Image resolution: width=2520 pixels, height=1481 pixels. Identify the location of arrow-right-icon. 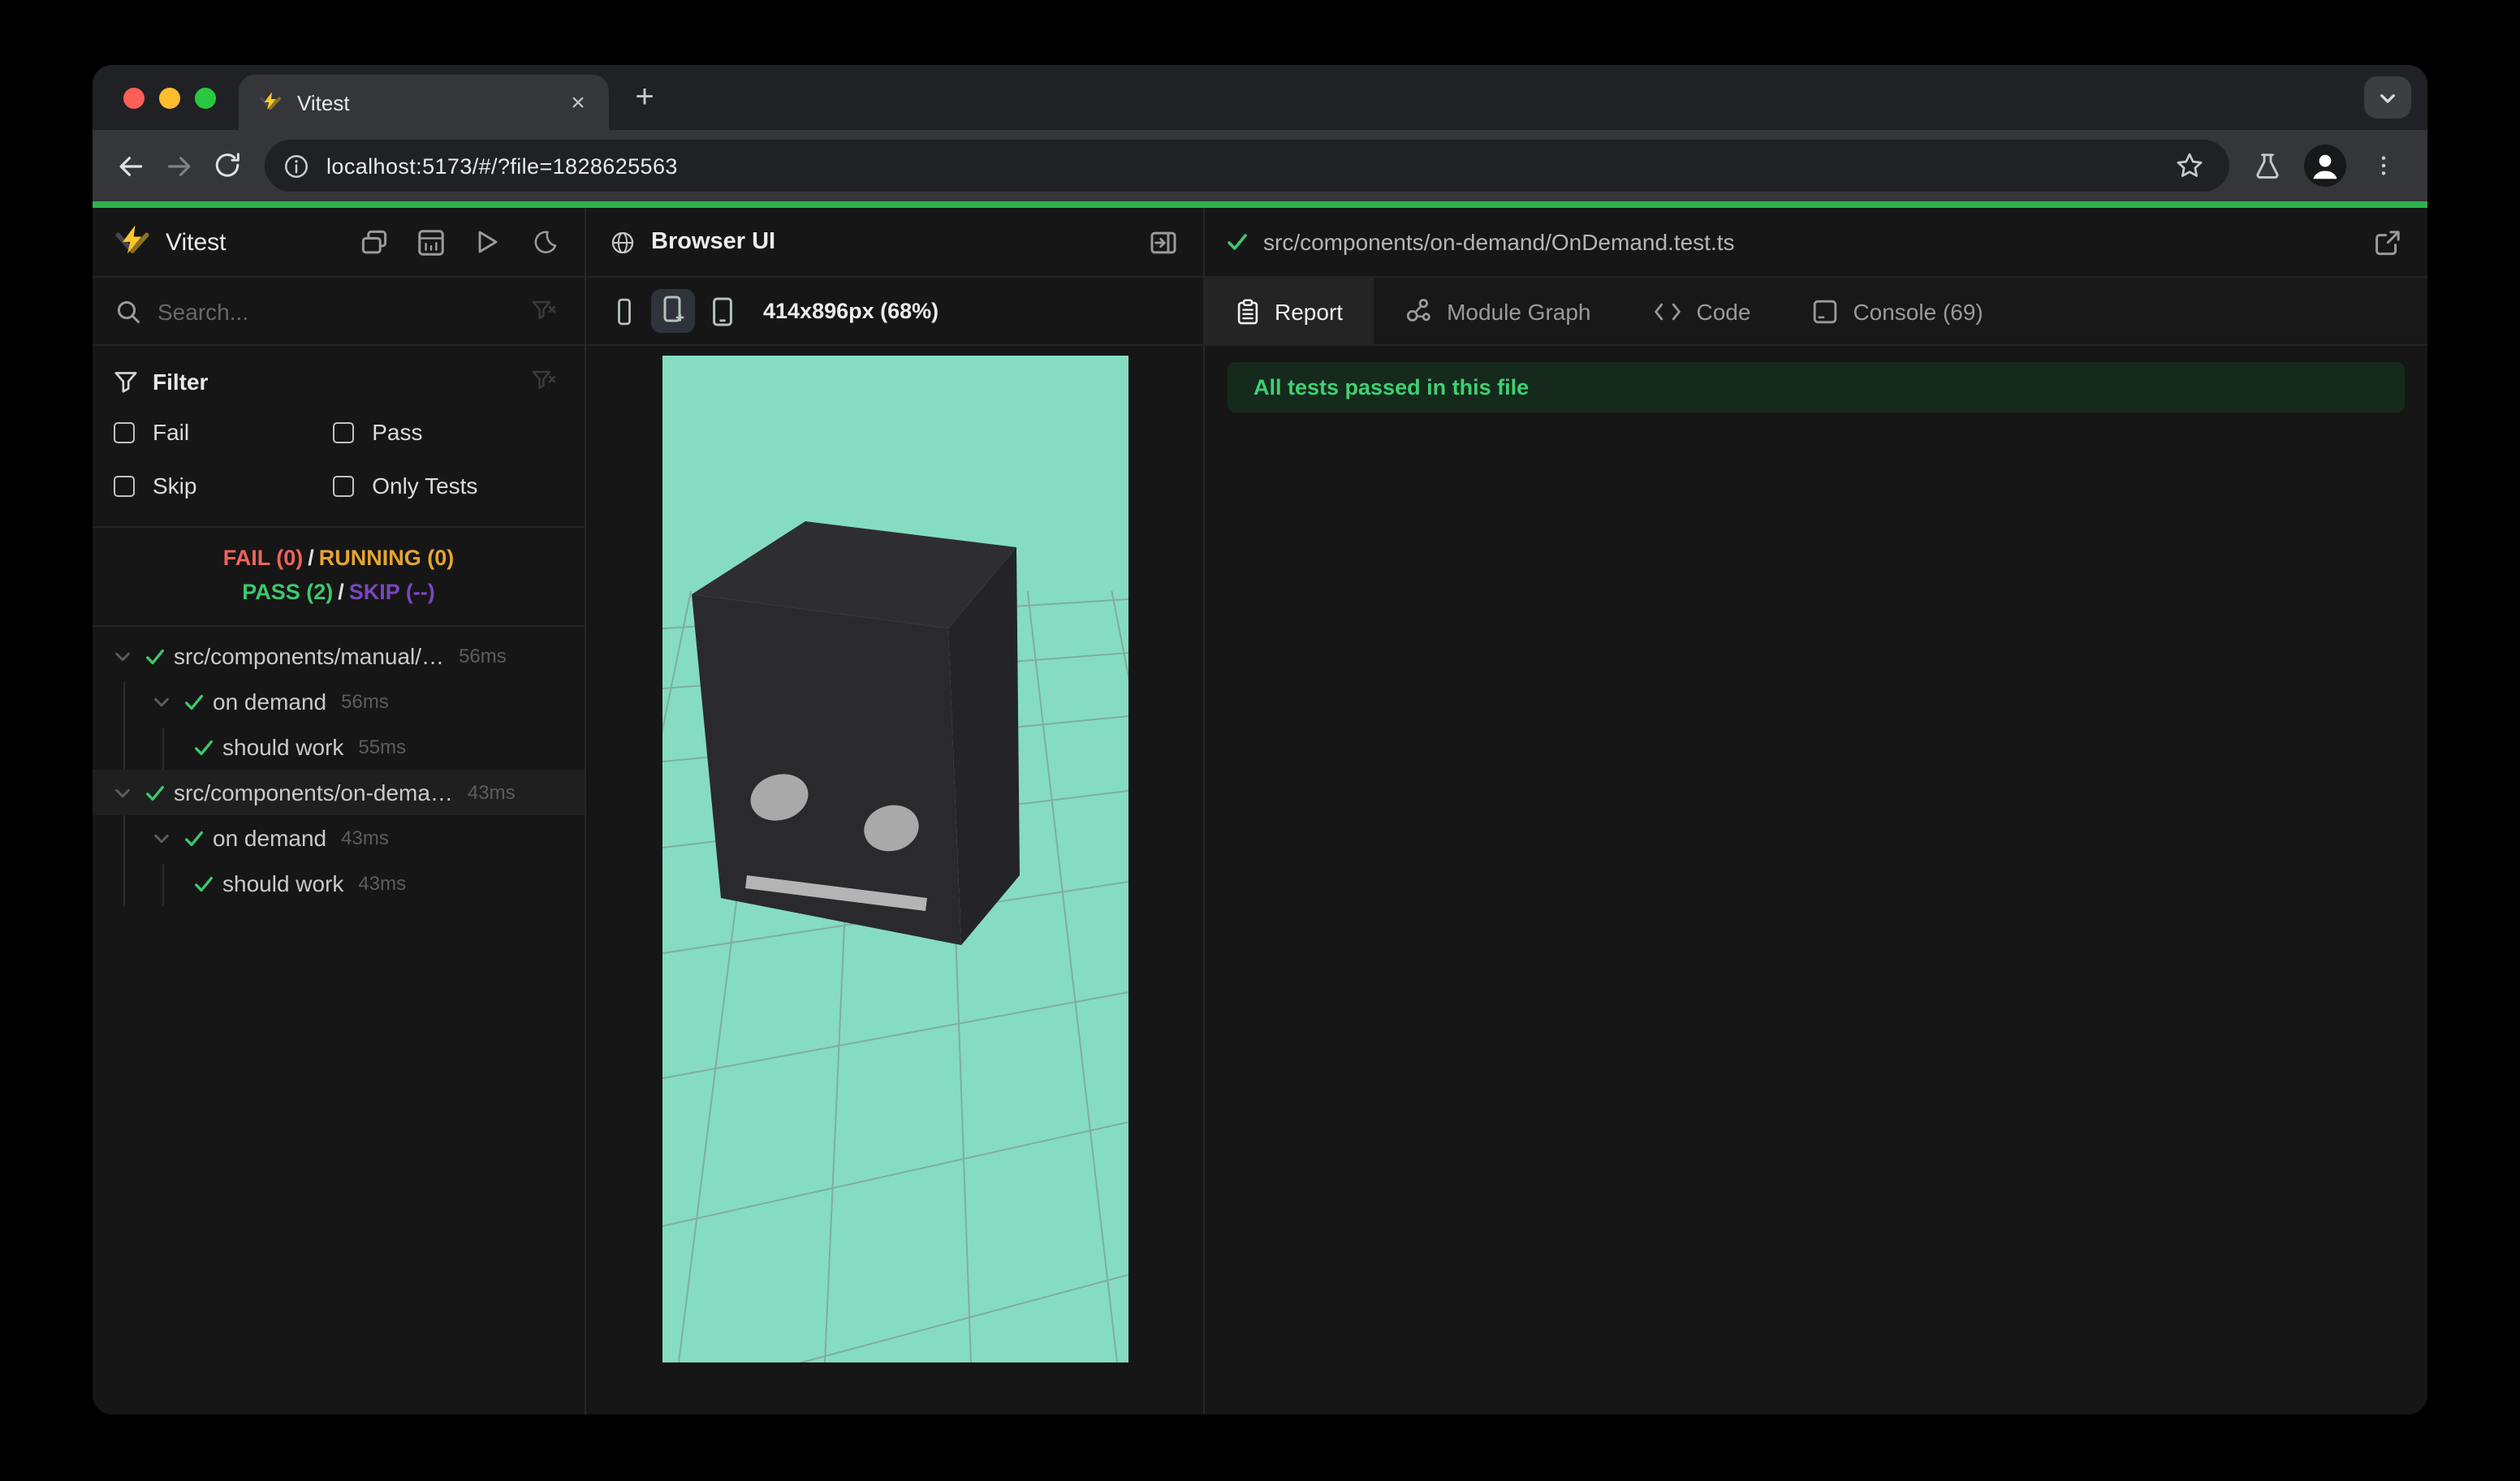
(178, 166).